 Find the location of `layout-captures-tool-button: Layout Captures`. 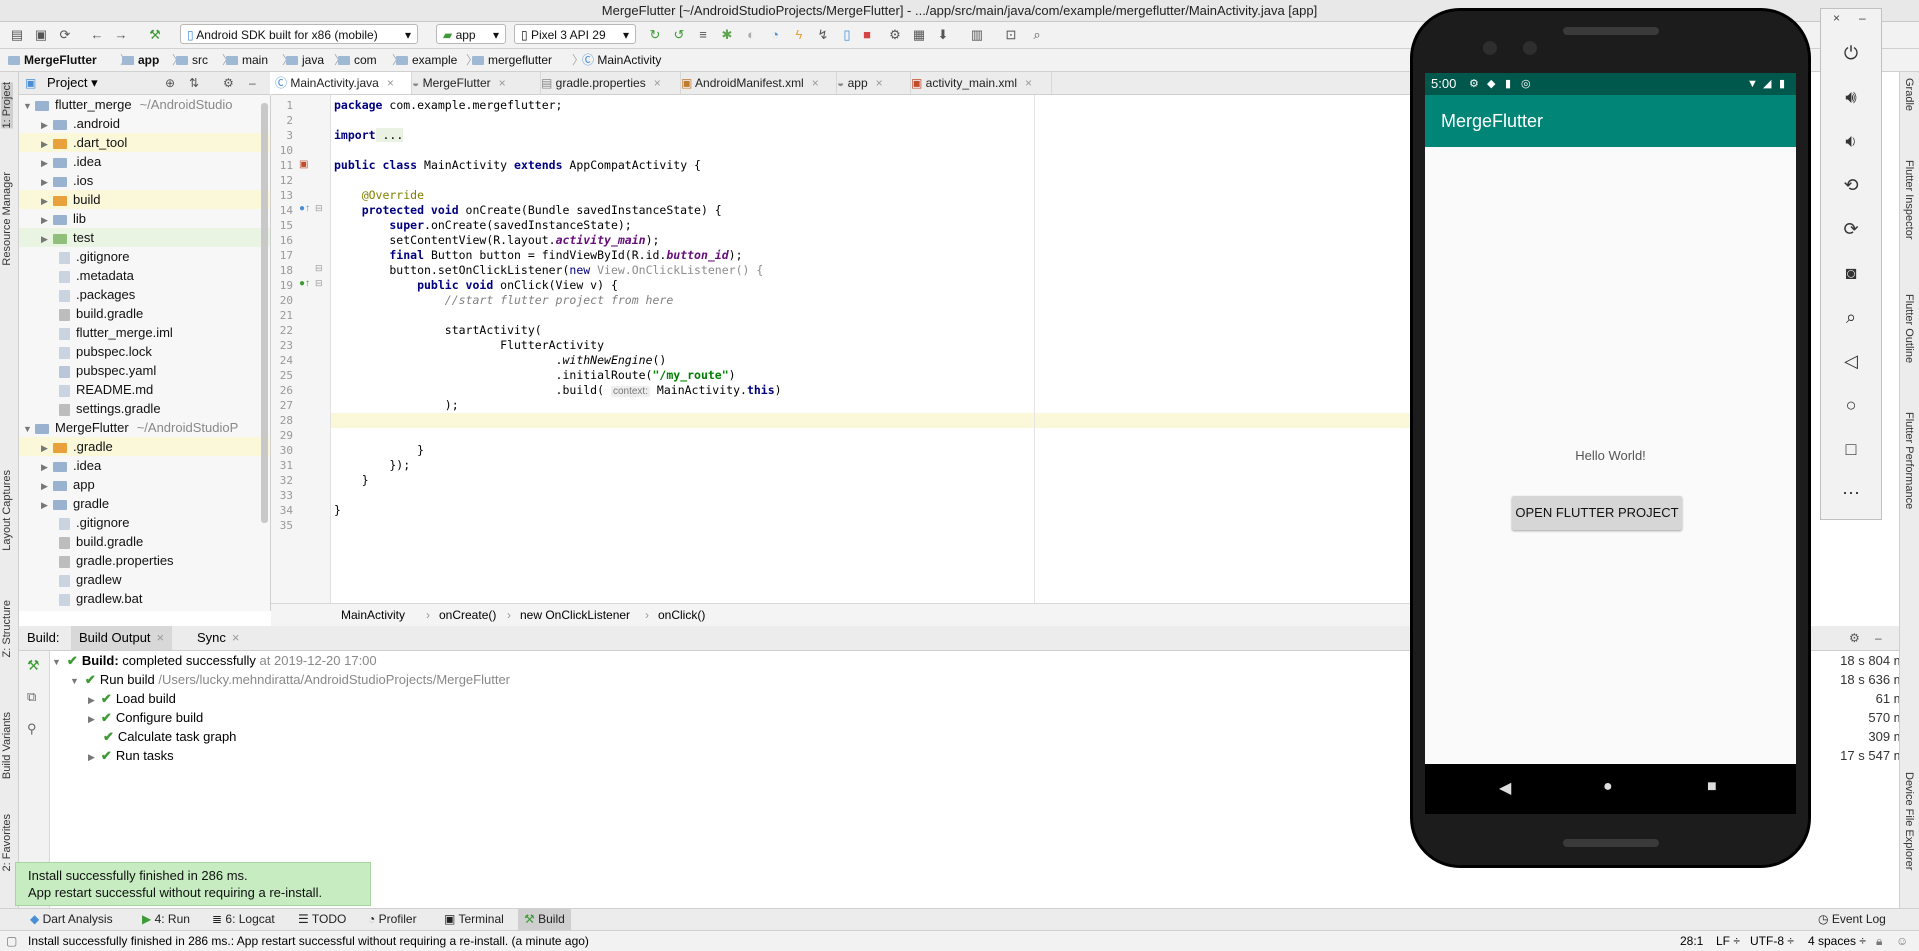

layout-captures-tool-button: Layout Captures is located at coordinates (7, 510).